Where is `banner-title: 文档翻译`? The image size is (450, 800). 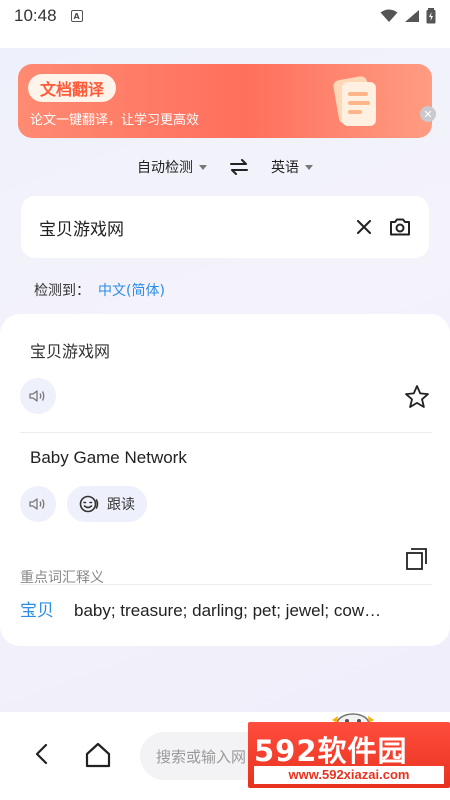
banner-title: 文档翻译 is located at coordinates (72, 88).